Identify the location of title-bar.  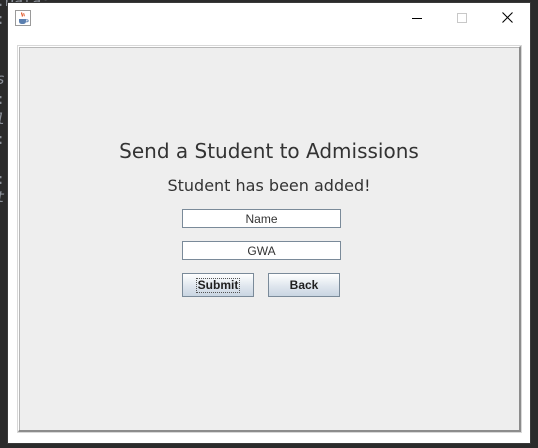
(269, 19).